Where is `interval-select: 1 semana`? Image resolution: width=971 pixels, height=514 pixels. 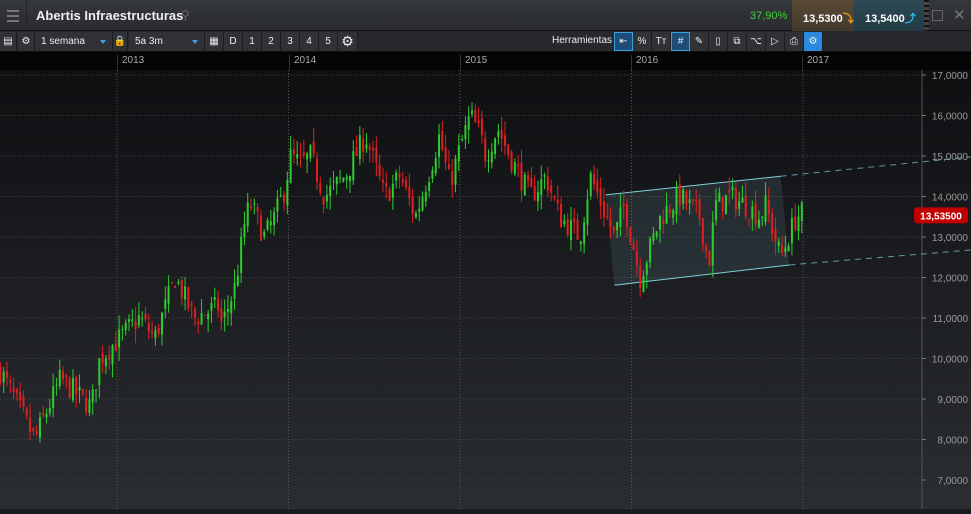 interval-select: 1 semana is located at coordinates (74, 41).